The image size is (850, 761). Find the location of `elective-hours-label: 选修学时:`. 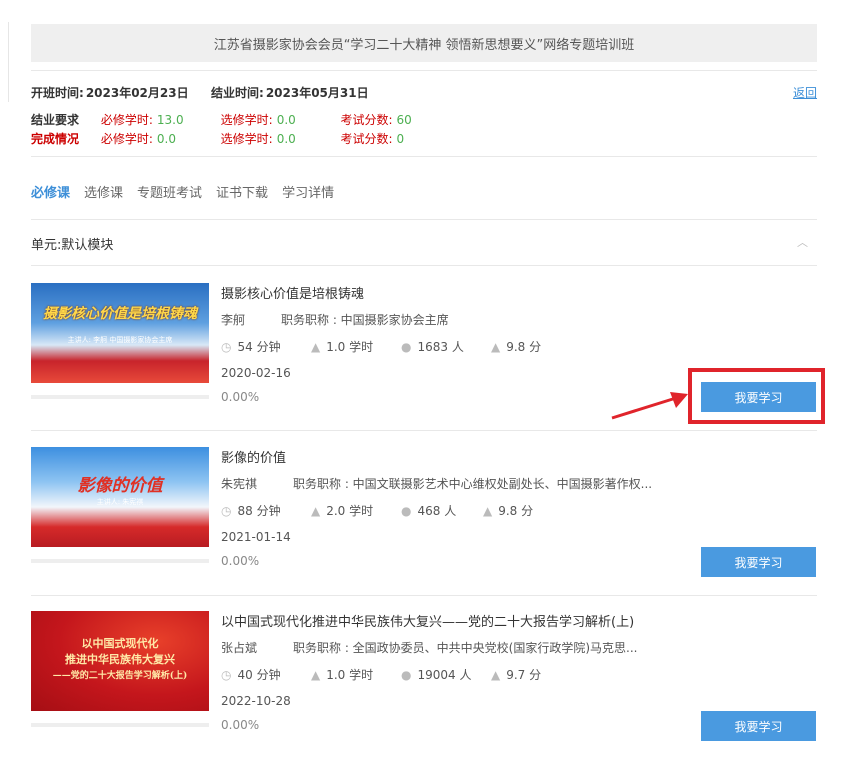

elective-hours-label: 选修学时: is located at coordinates (246, 120).